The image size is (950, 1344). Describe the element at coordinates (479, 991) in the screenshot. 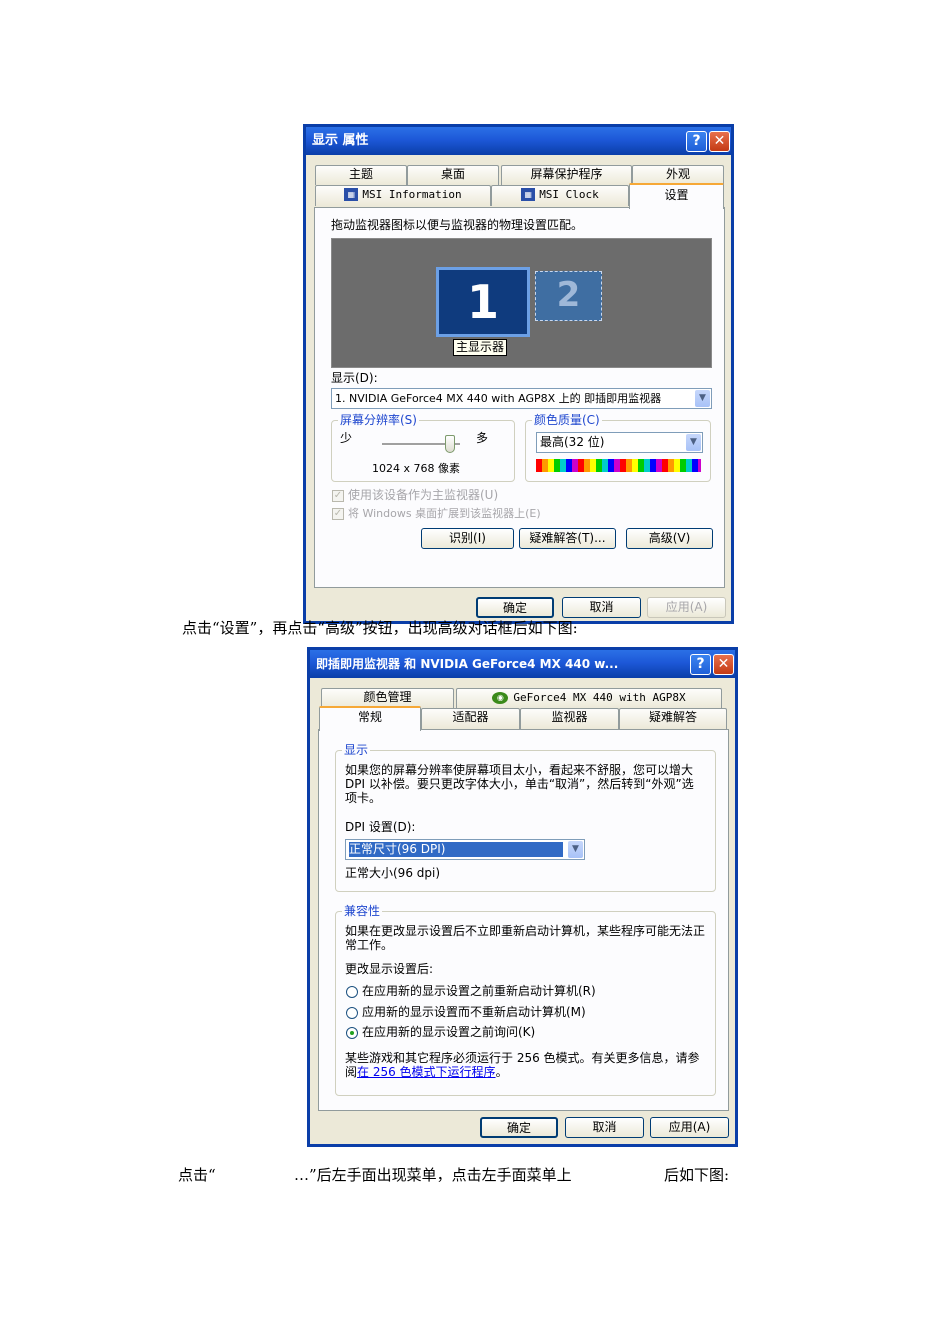

I see `restart-before-apply-label: 在应用新的显示设置之前重新启动计算机(R)` at that location.